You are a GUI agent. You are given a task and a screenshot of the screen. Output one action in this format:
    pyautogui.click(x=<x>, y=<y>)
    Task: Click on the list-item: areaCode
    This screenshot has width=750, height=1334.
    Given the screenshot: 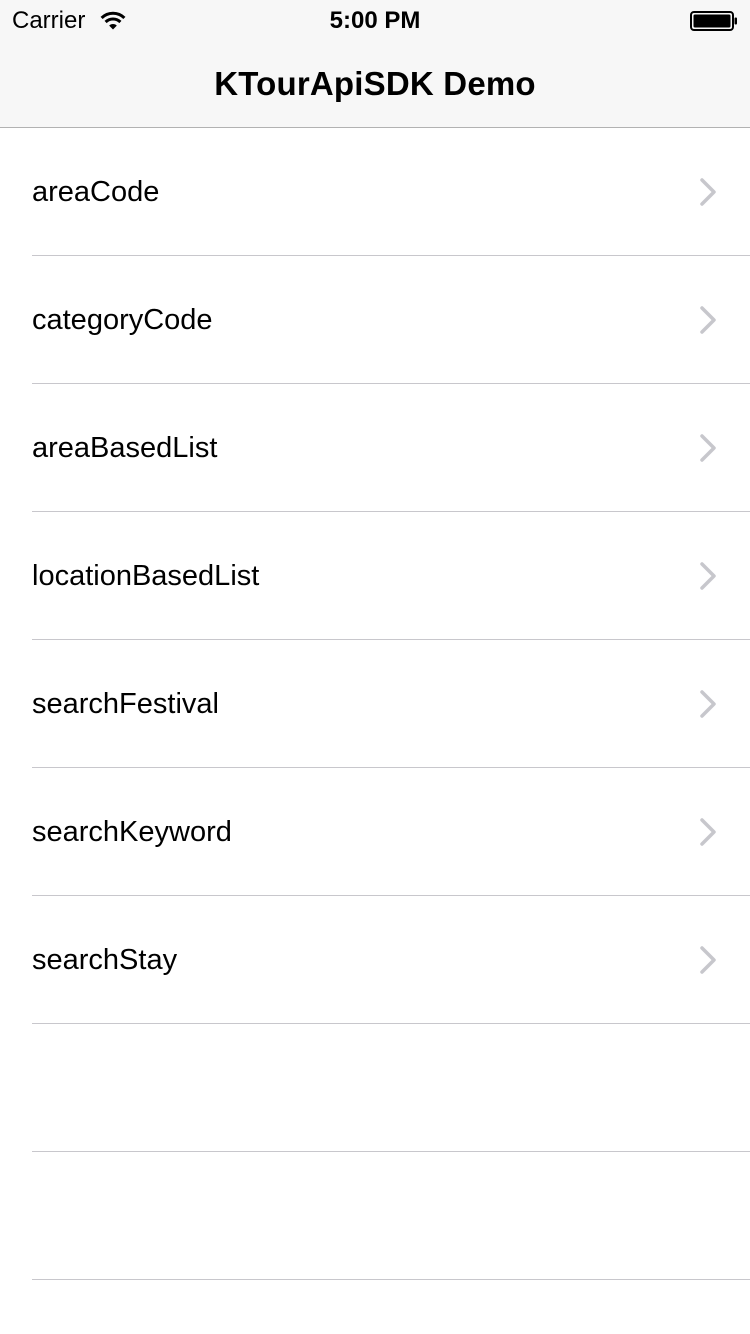 What is the action you would take?
    pyautogui.click(x=375, y=192)
    